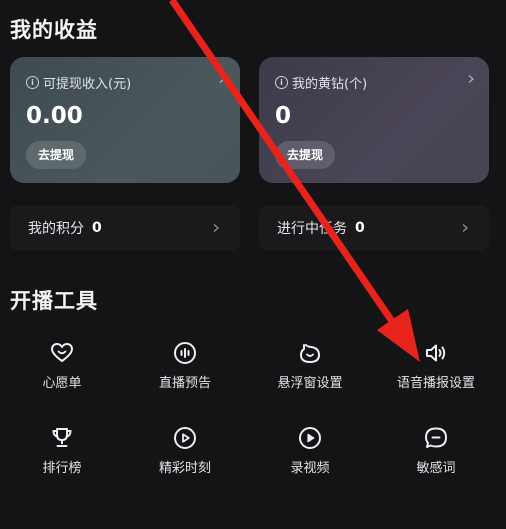 The width and height of the screenshot is (506, 529). What do you see at coordinates (54, 30) in the screenshot?
I see `earnings-section-title: 我的收益` at bounding box center [54, 30].